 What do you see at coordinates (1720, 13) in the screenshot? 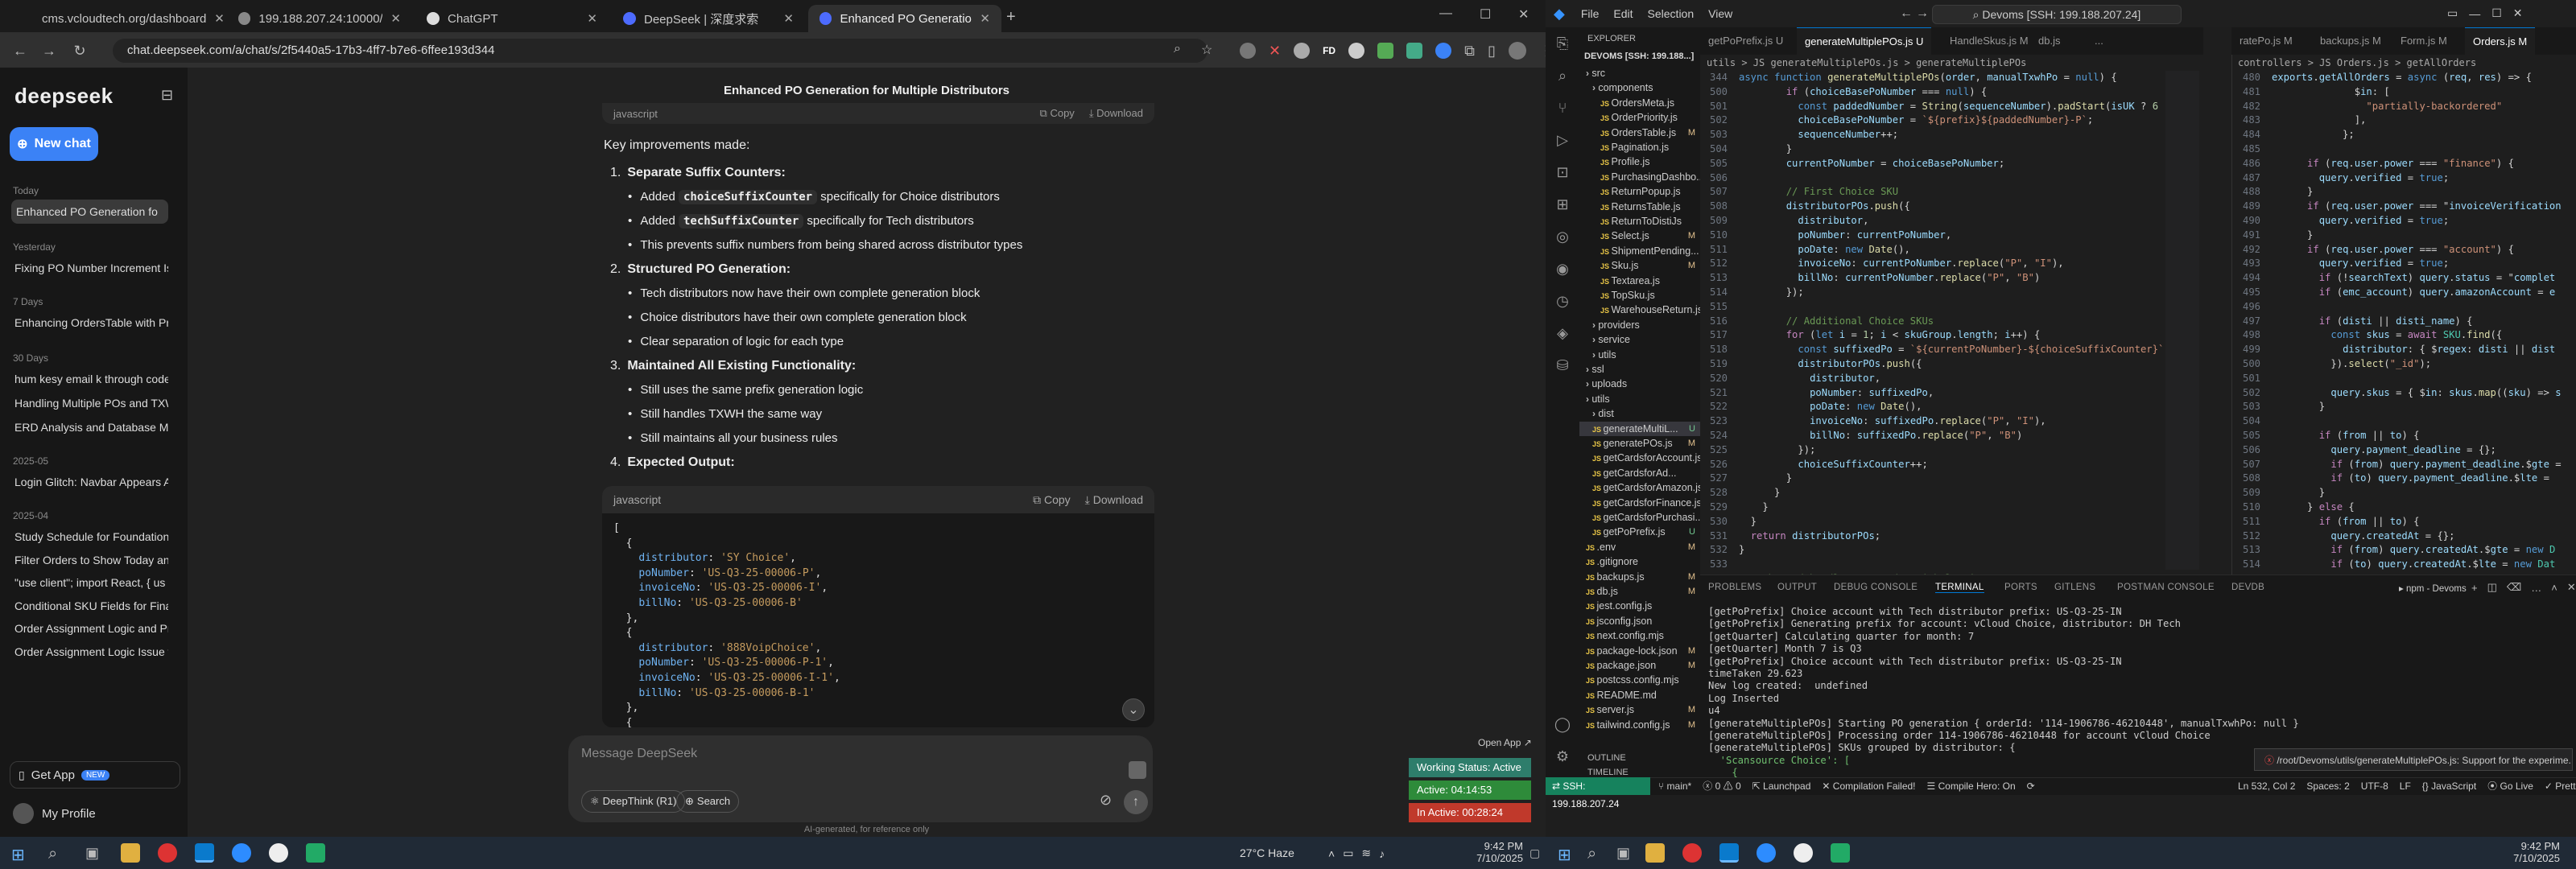
I see `menu-view: View` at bounding box center [1720, 13].